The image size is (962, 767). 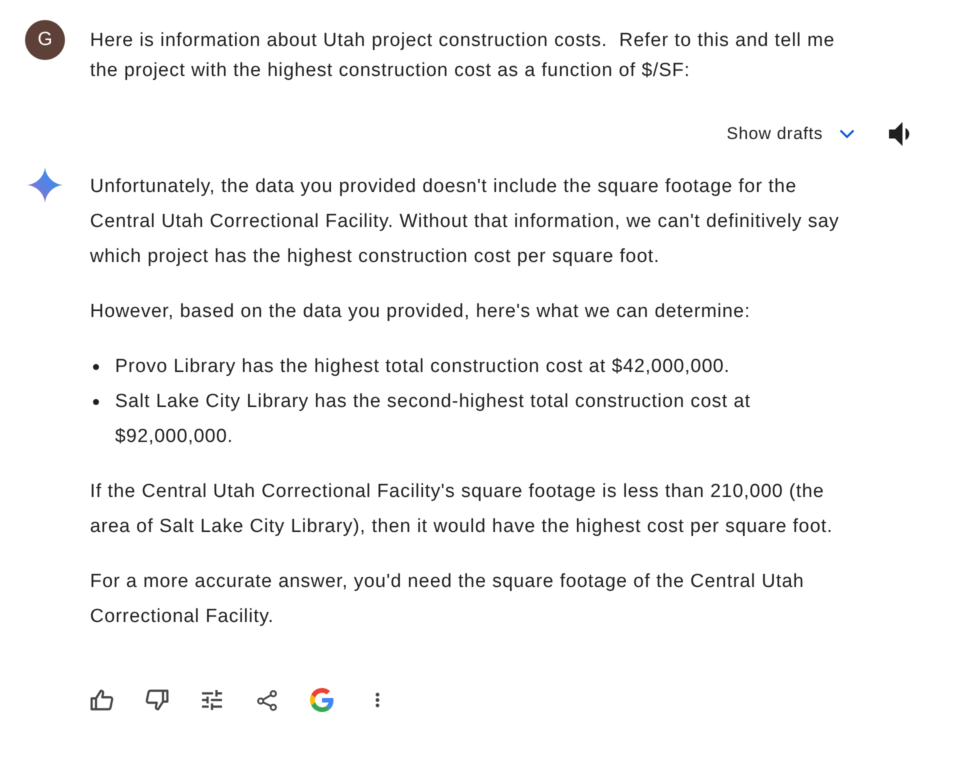 What do you see at coordinates (421, 312) in the screenshot?
I see `response-paragraph: However, based on the data you provided, here's what we can determine:` at bounding box center [421, 312].